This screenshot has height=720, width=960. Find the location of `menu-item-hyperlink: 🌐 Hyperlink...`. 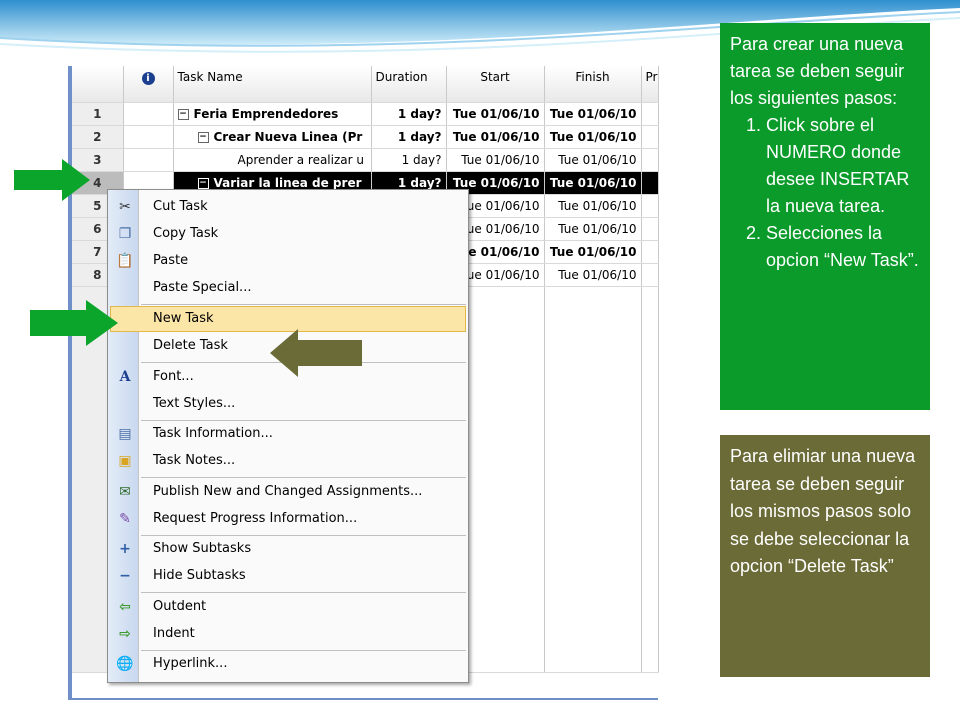

menu-item-hyperlink: 🌐 Hyperlink... is located at coordinates (288, 664).